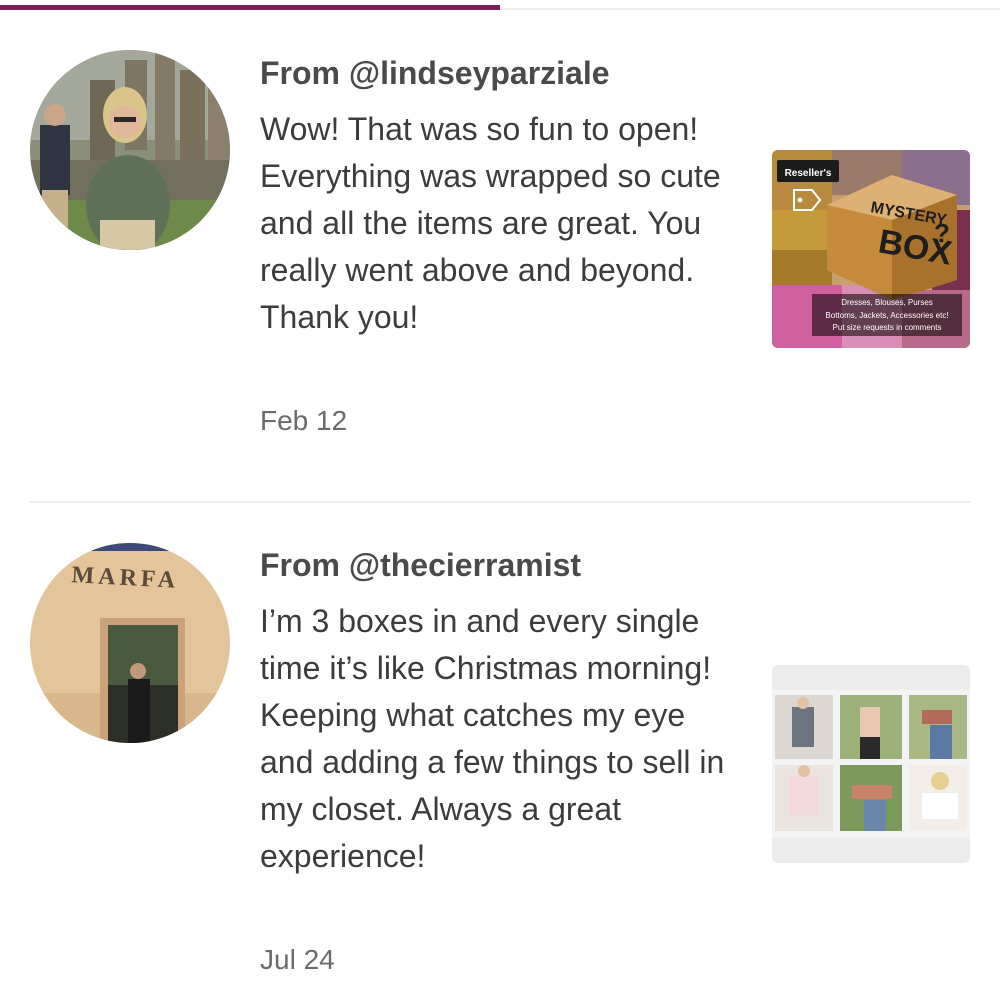 Image resolution: width=1000 pixels, height=1000 pixels. I want to click on listing-caption-line3: Put size requests in comments, so click(887, 327).